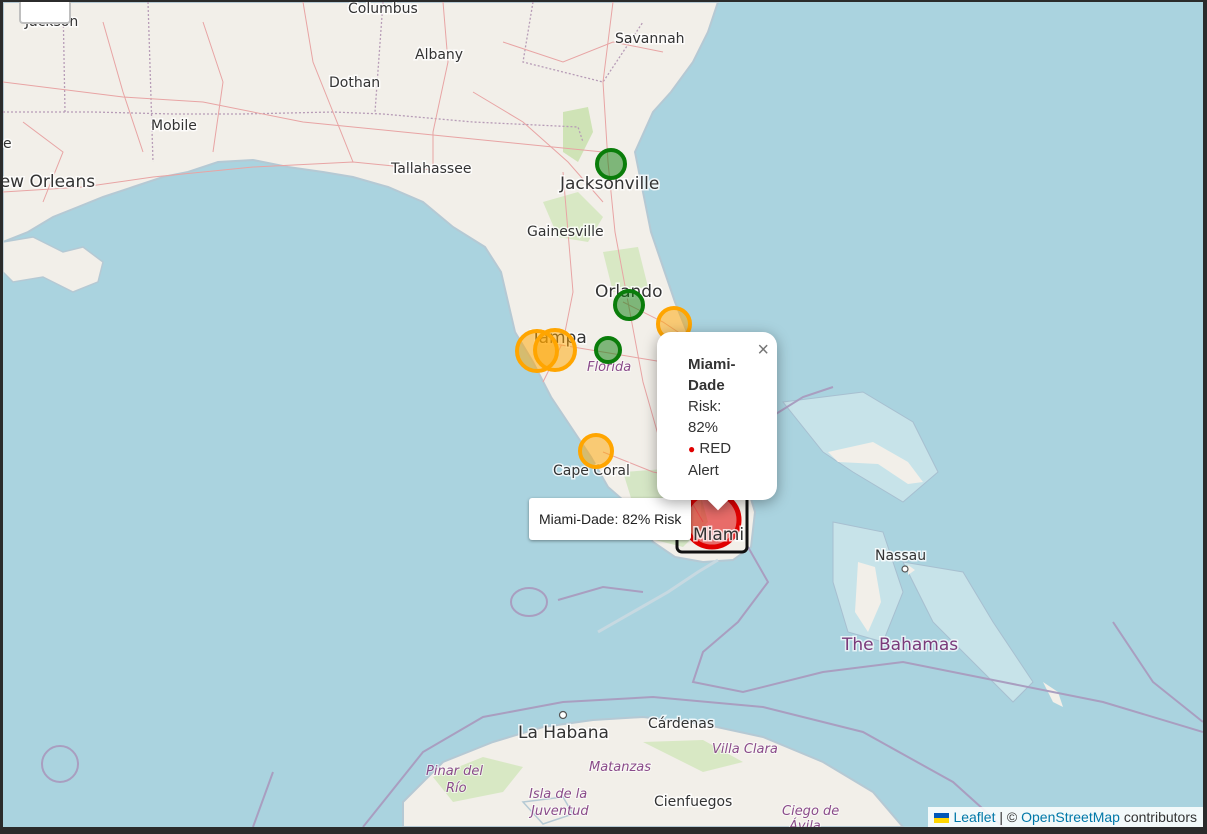  I want to click on tortugas-ring, so click(577, 601).